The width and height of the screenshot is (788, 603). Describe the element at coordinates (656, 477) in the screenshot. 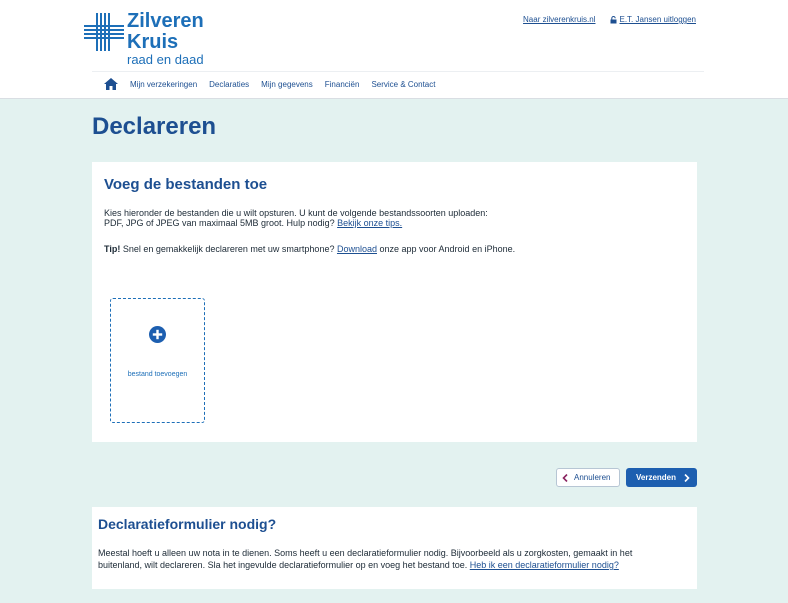

I see `send-label: Verzenden` at that location.